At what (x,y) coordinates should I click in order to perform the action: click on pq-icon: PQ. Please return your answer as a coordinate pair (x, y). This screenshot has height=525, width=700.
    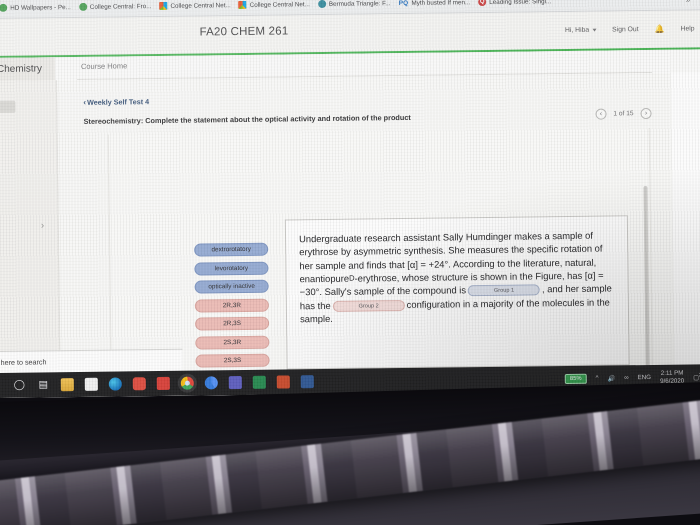
    Looking at the image, I should click on (403, 3).